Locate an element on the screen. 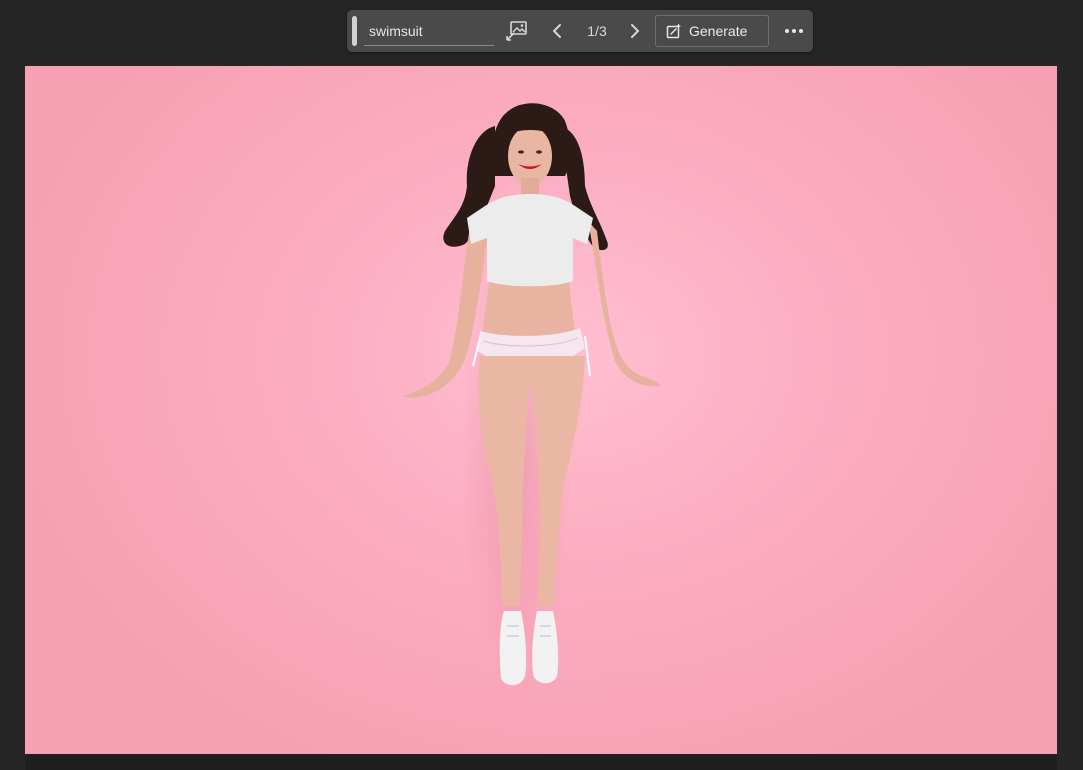  next-variation-button is located at coordinates (635, 31).